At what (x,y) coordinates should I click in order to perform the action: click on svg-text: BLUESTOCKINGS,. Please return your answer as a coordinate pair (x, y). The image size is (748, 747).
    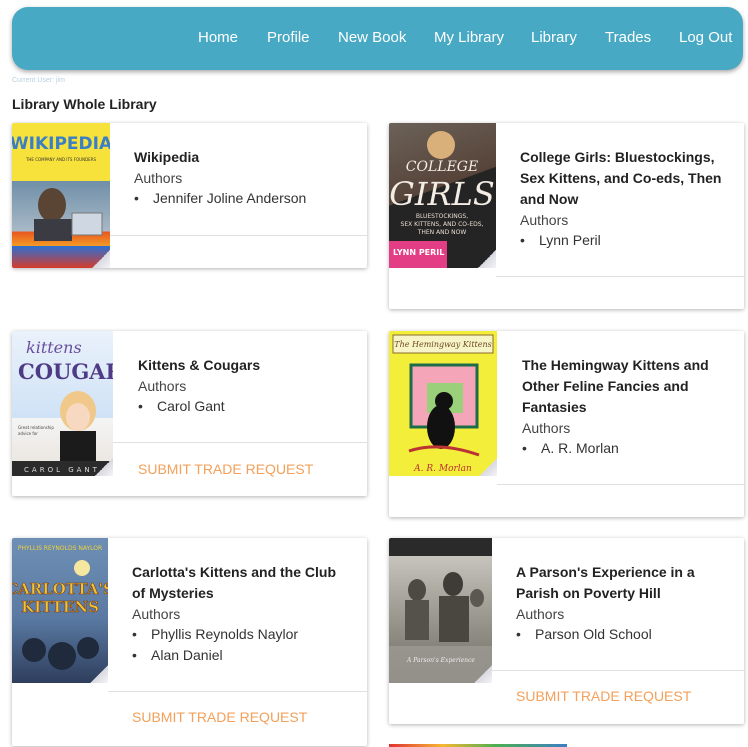
    Looking at the image, I should click on (442, 216).